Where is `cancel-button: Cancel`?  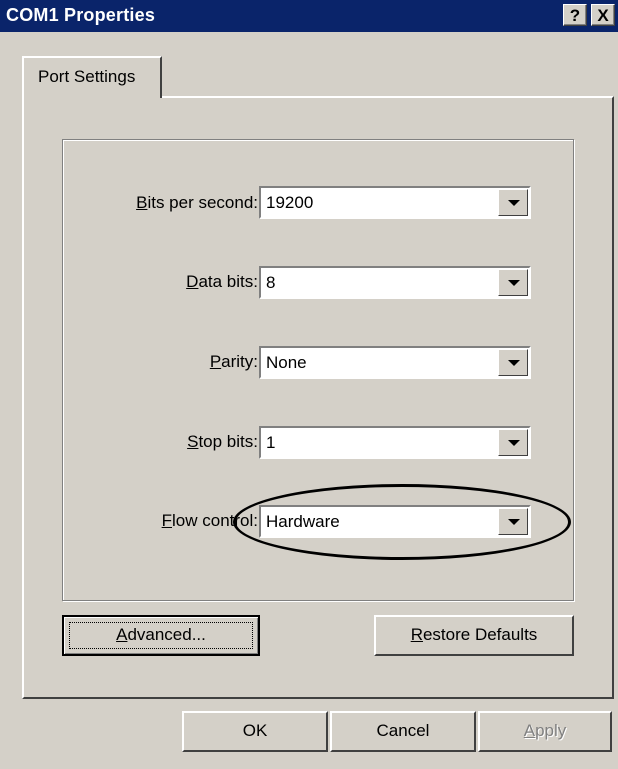
cancel-button: Cancel is located at coordinates (403, 731).